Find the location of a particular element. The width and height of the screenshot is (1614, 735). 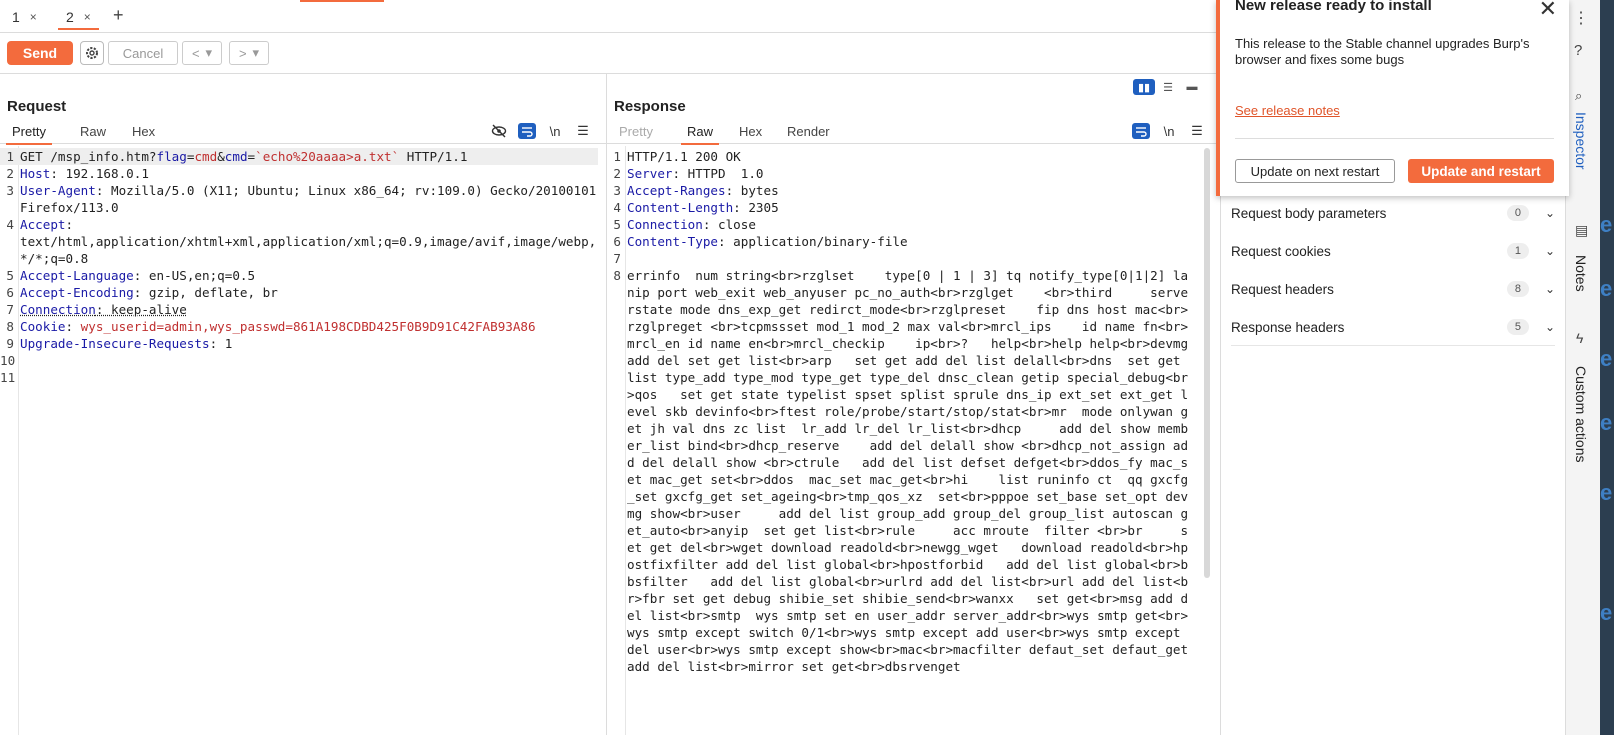

header-name: Connection is located at coordinates (665, 224).